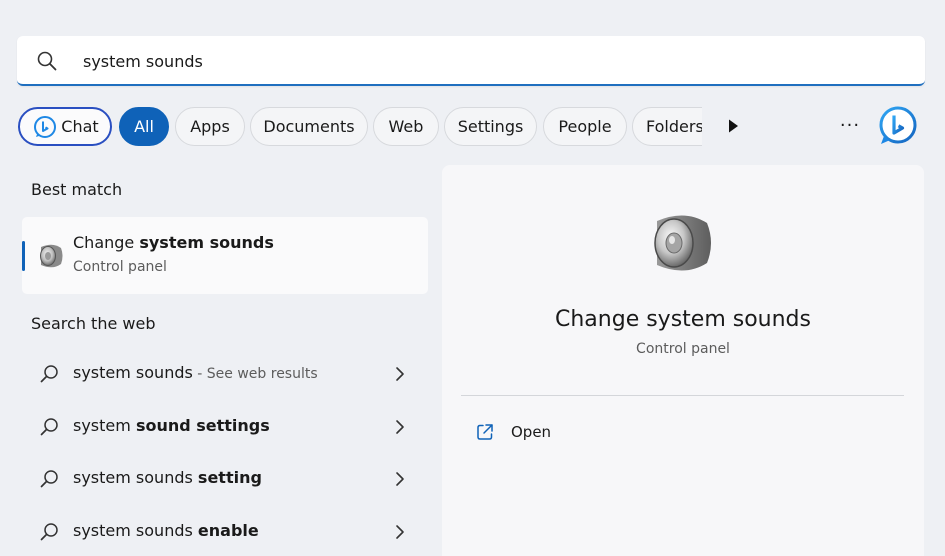 Image resolution: width=945 pixels, height=556 pixels. Describe the element at coordinates (104, 425) in the screenshot. I see `web-result-plain: system` at that location.